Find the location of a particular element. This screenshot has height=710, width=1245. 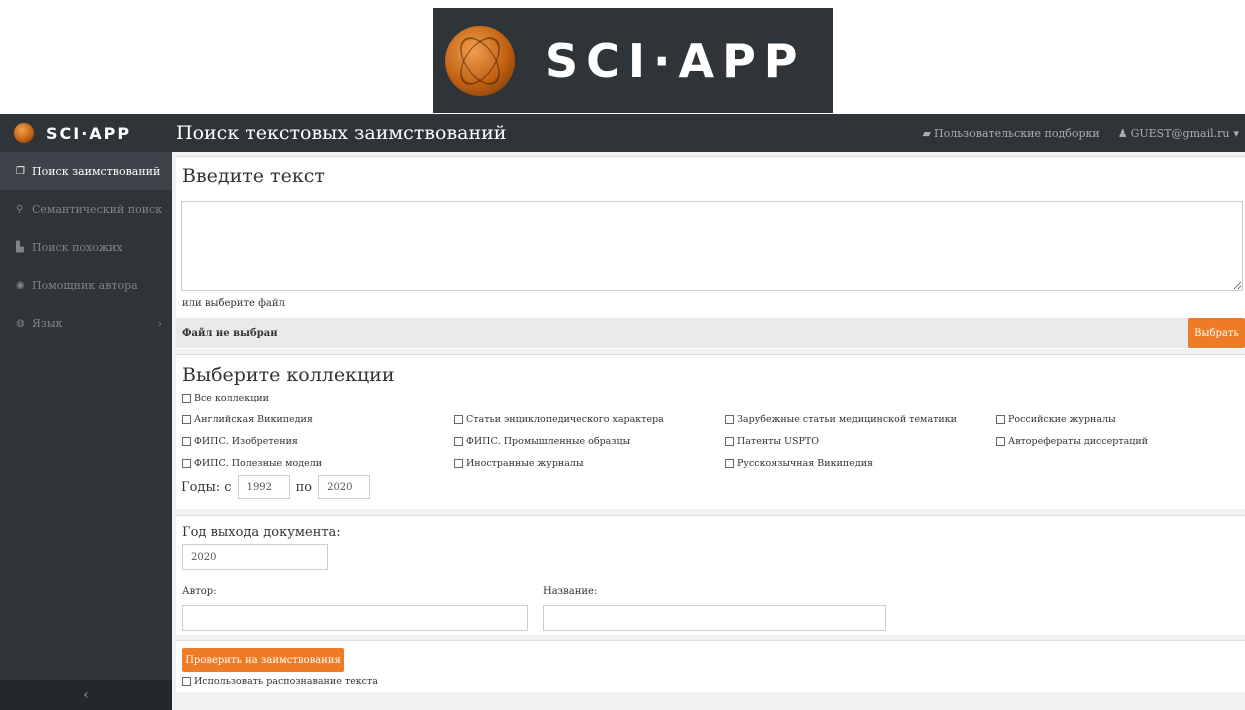

checkbox-label: Патенты USPTO is located at coordinates (778, 441).